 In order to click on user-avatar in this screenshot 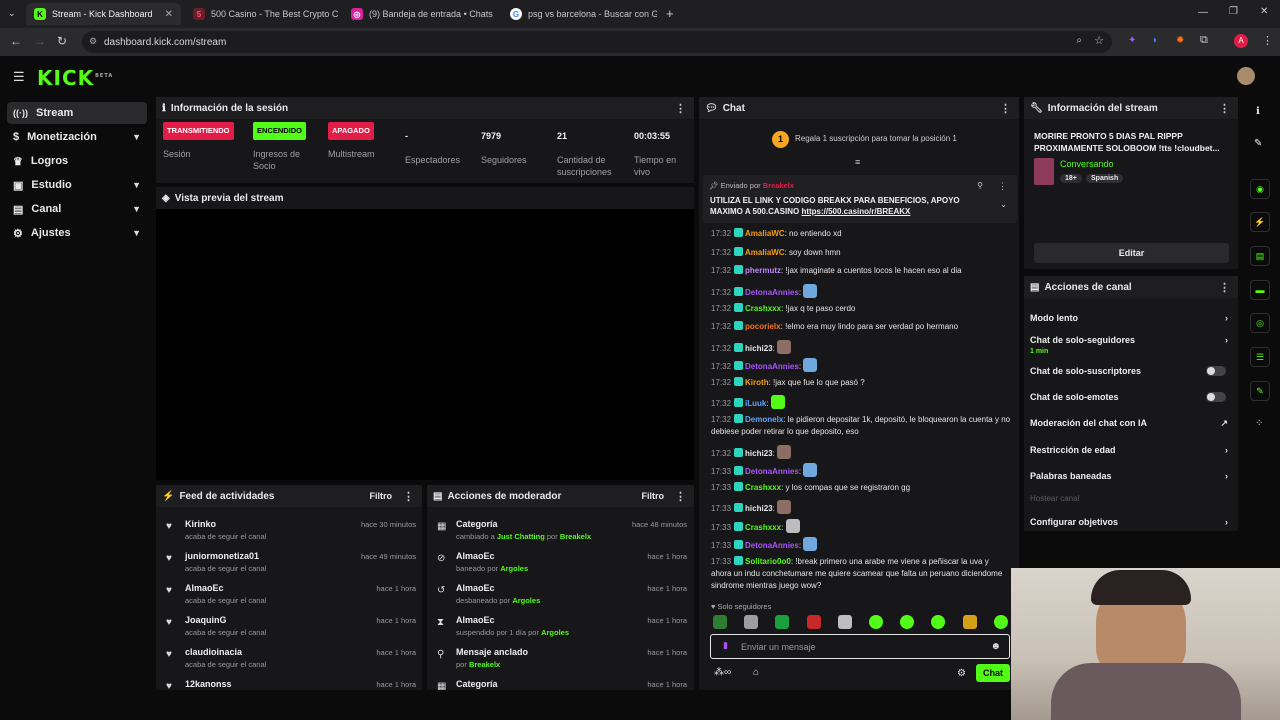, I will do `click(1246, 76)`.